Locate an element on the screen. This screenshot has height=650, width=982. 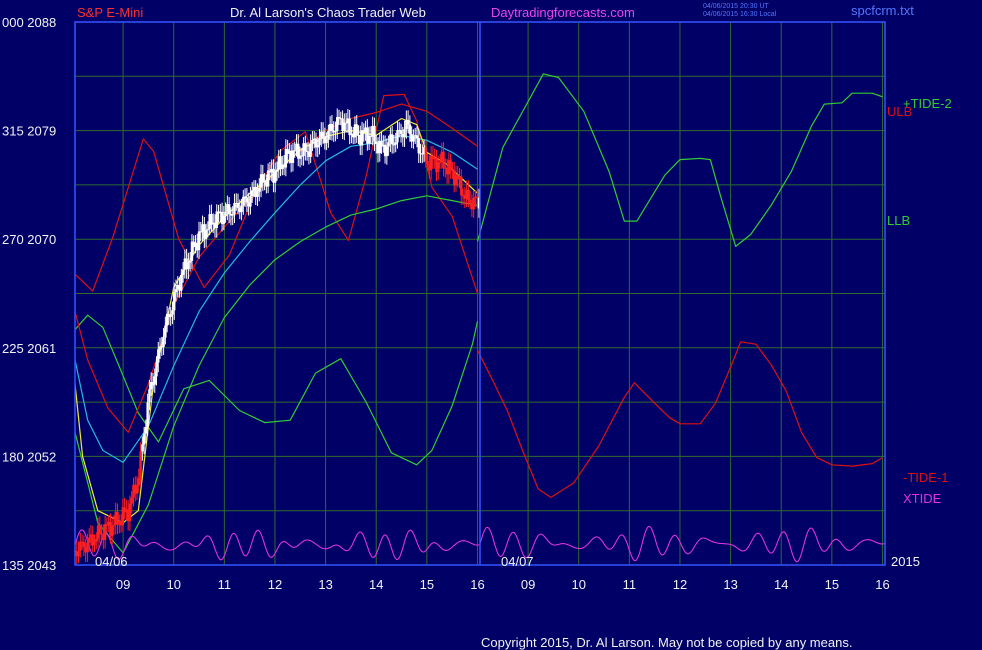
y-tick-label: 135 2043 is located at coordinates (29, 565).